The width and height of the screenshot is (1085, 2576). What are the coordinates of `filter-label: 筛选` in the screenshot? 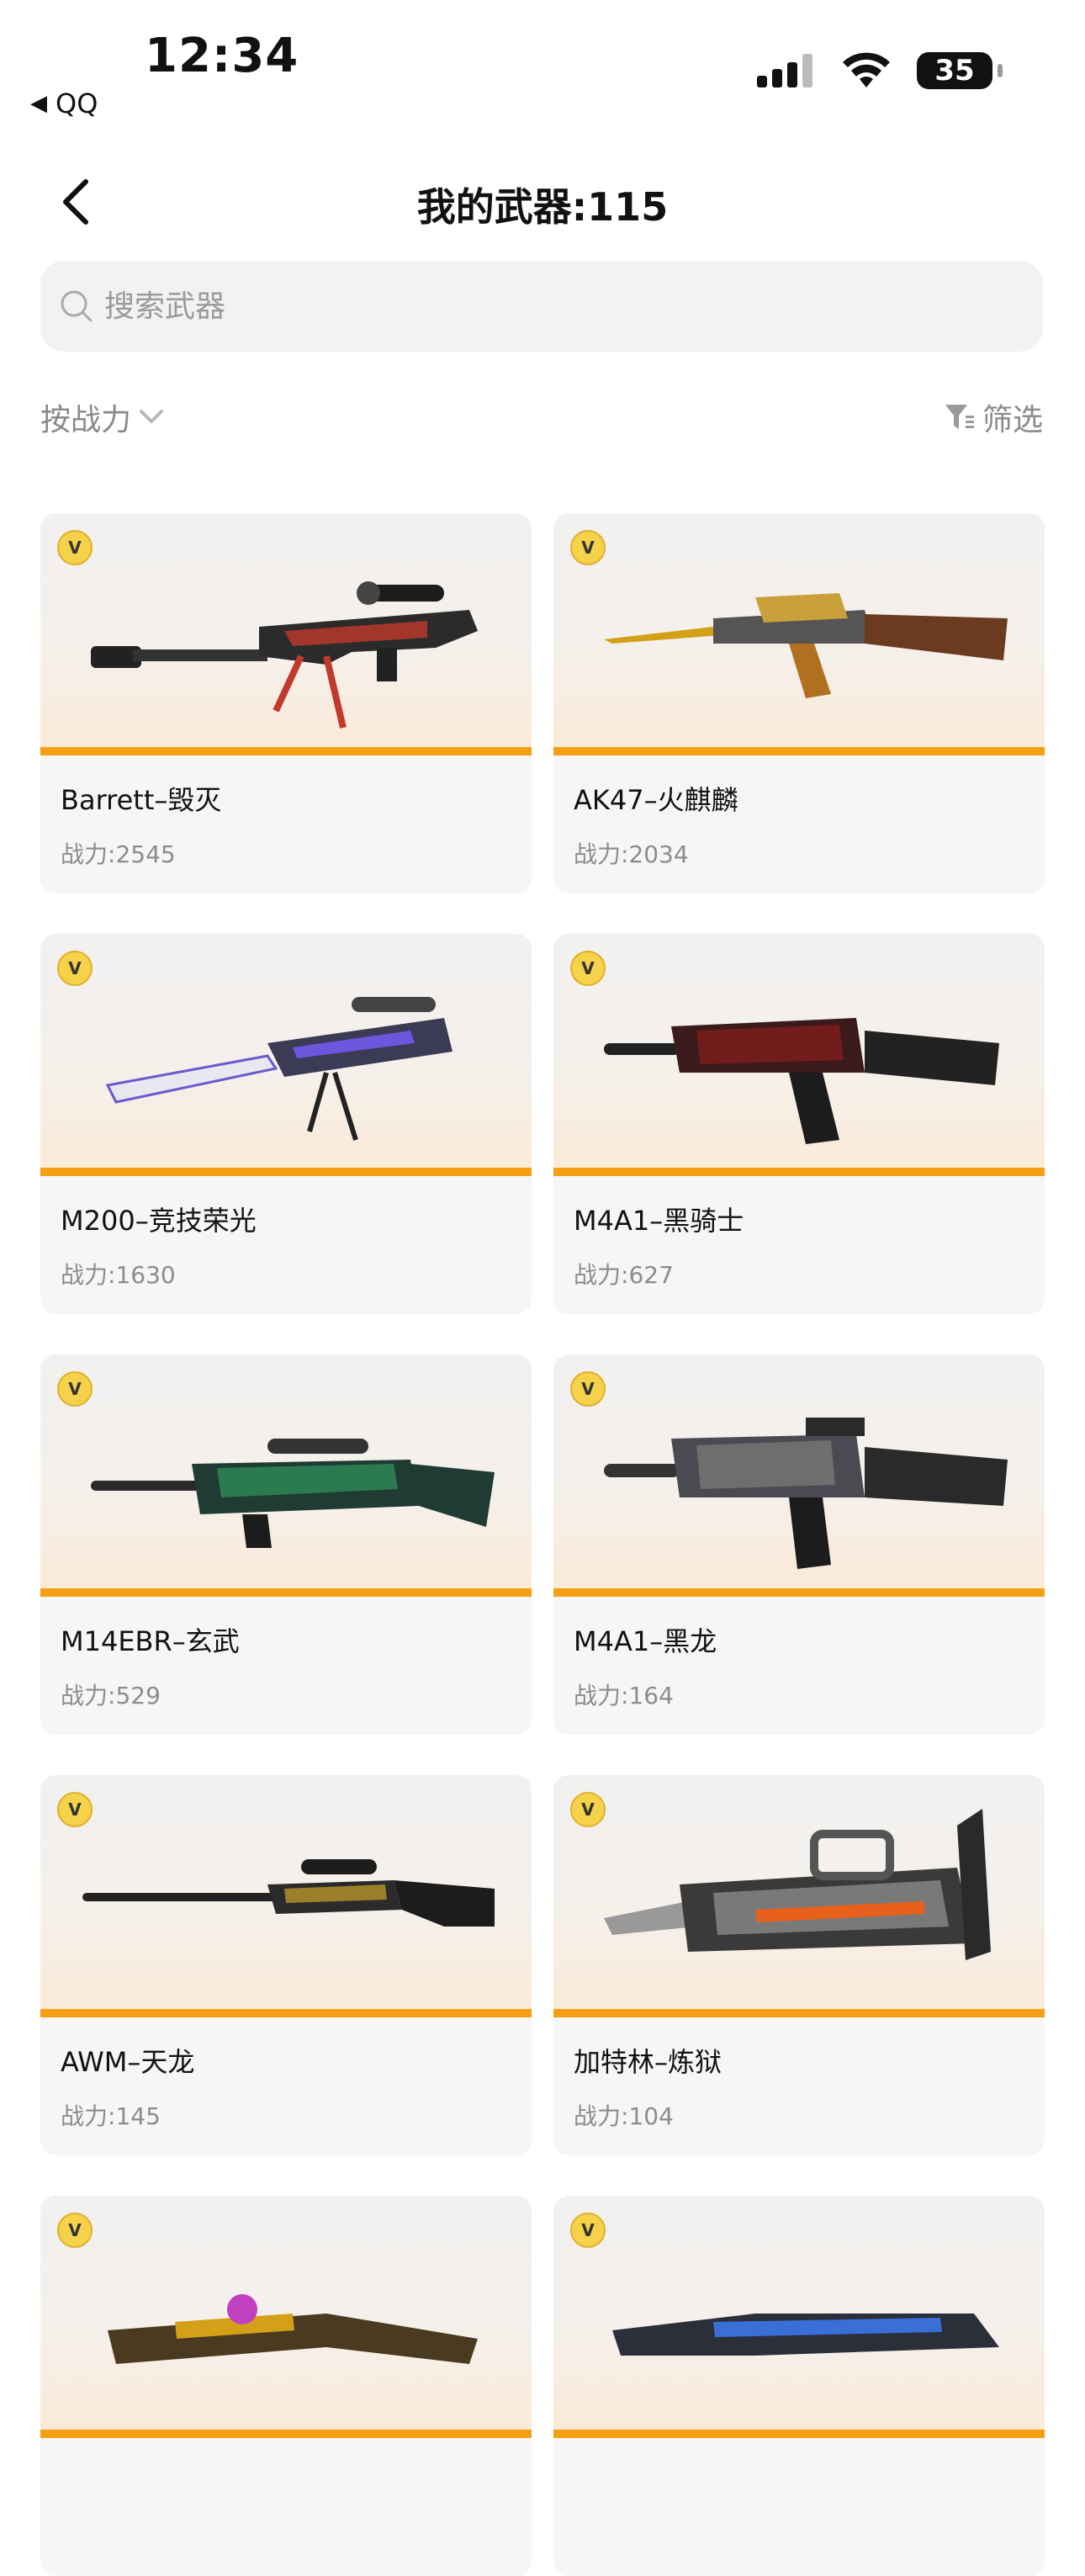 It's located at (1012, 420).